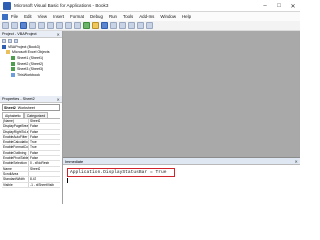 The width and height of the screenshot is (320, 240). What do you see at coordinates (122, 25) in the screenshot?
I see `project-explorer-icon` at bounding box center [122, 25].